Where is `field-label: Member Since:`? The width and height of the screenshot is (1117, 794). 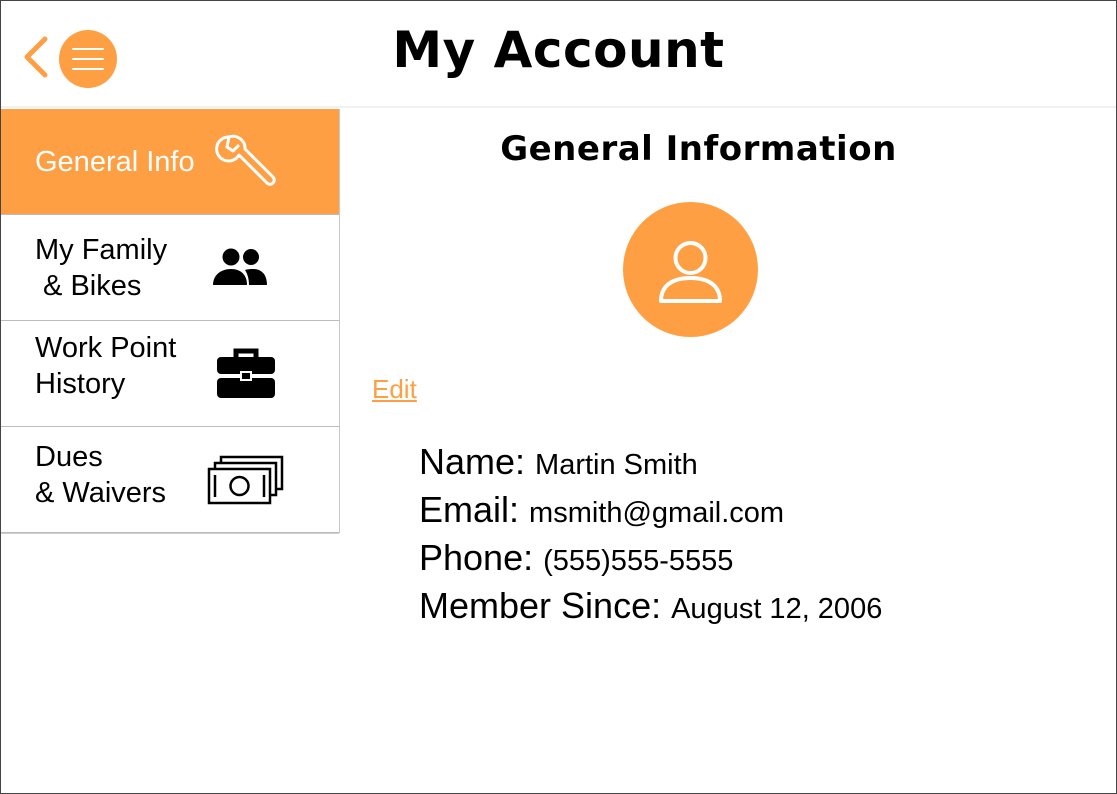
field-label: Member Since: is located at coordinates (545, 605).